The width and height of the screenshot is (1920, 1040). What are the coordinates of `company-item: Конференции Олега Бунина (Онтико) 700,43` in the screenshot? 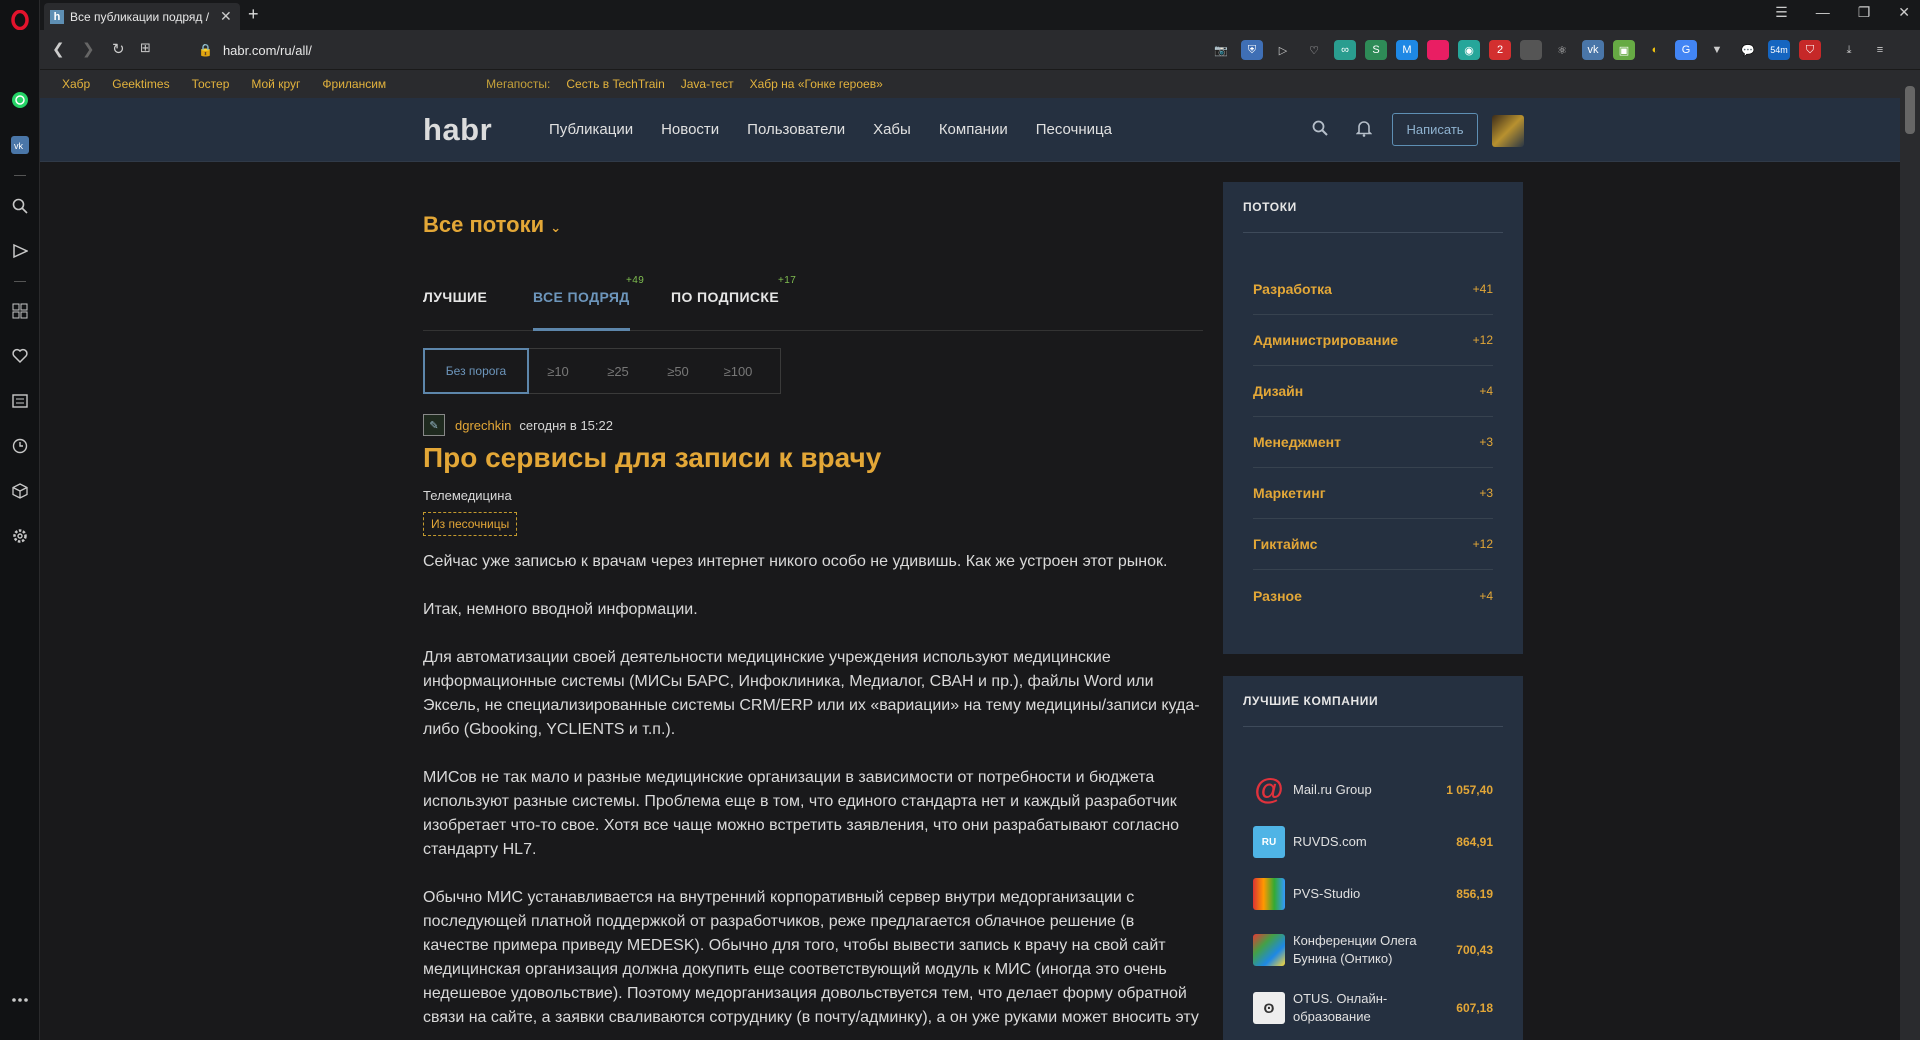 It's located at (1373, 950).